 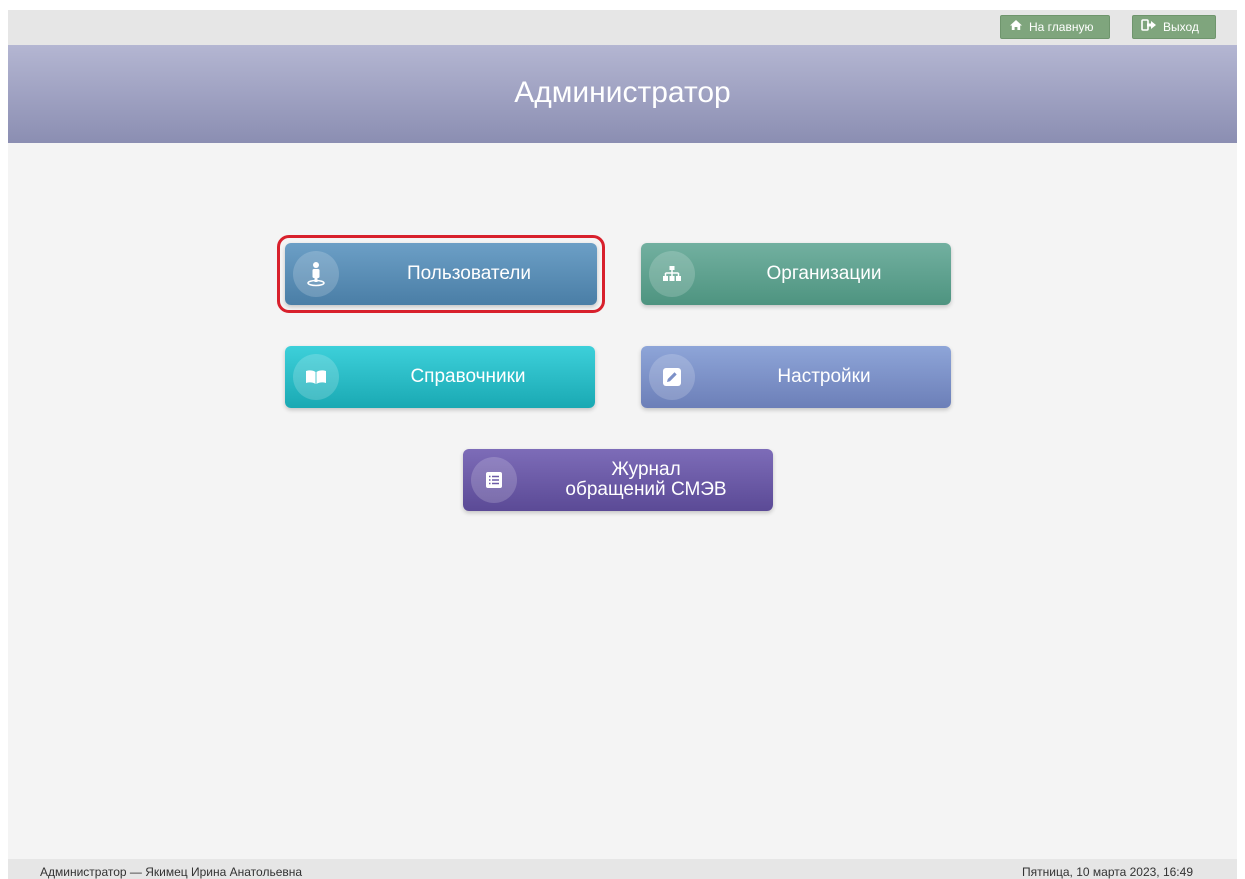 What do you see at coordinates (1152, 27) in the screenshot?
I see `sign-out-icon` at bounding box center [1152, 27].